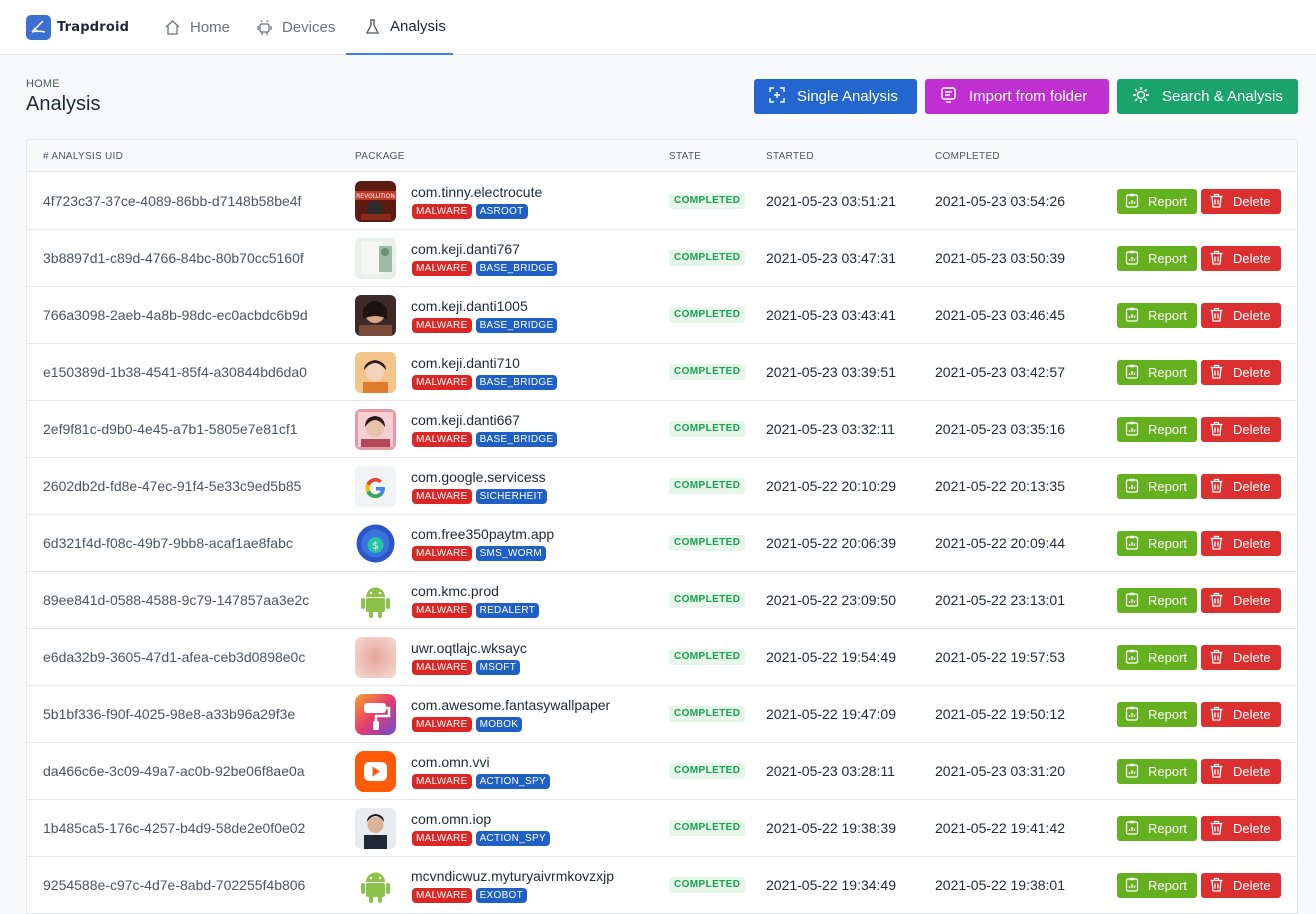 The width and height of the screenshot is (1316, 914). Describe the element at coordinates (174, 771) in the screenshot. I see `analysis-uid: da466c6e-3c09-49a7-ac0b-92be06f8ae0a` at that location.